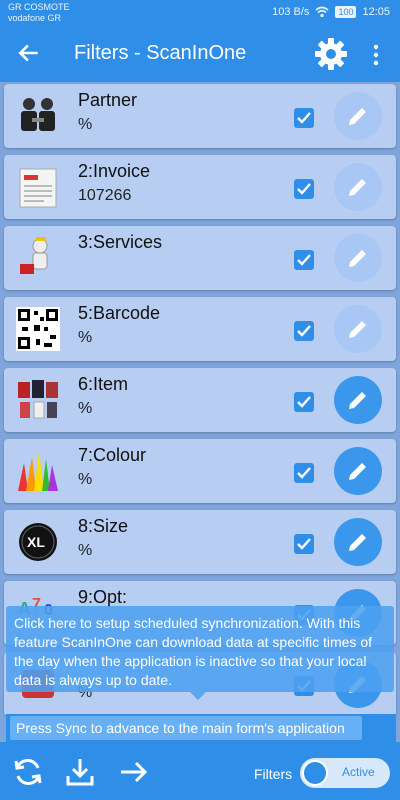  Describe the element at coordinates (108, 100) in the screenshot. I see `row-title: Partner` at that location.